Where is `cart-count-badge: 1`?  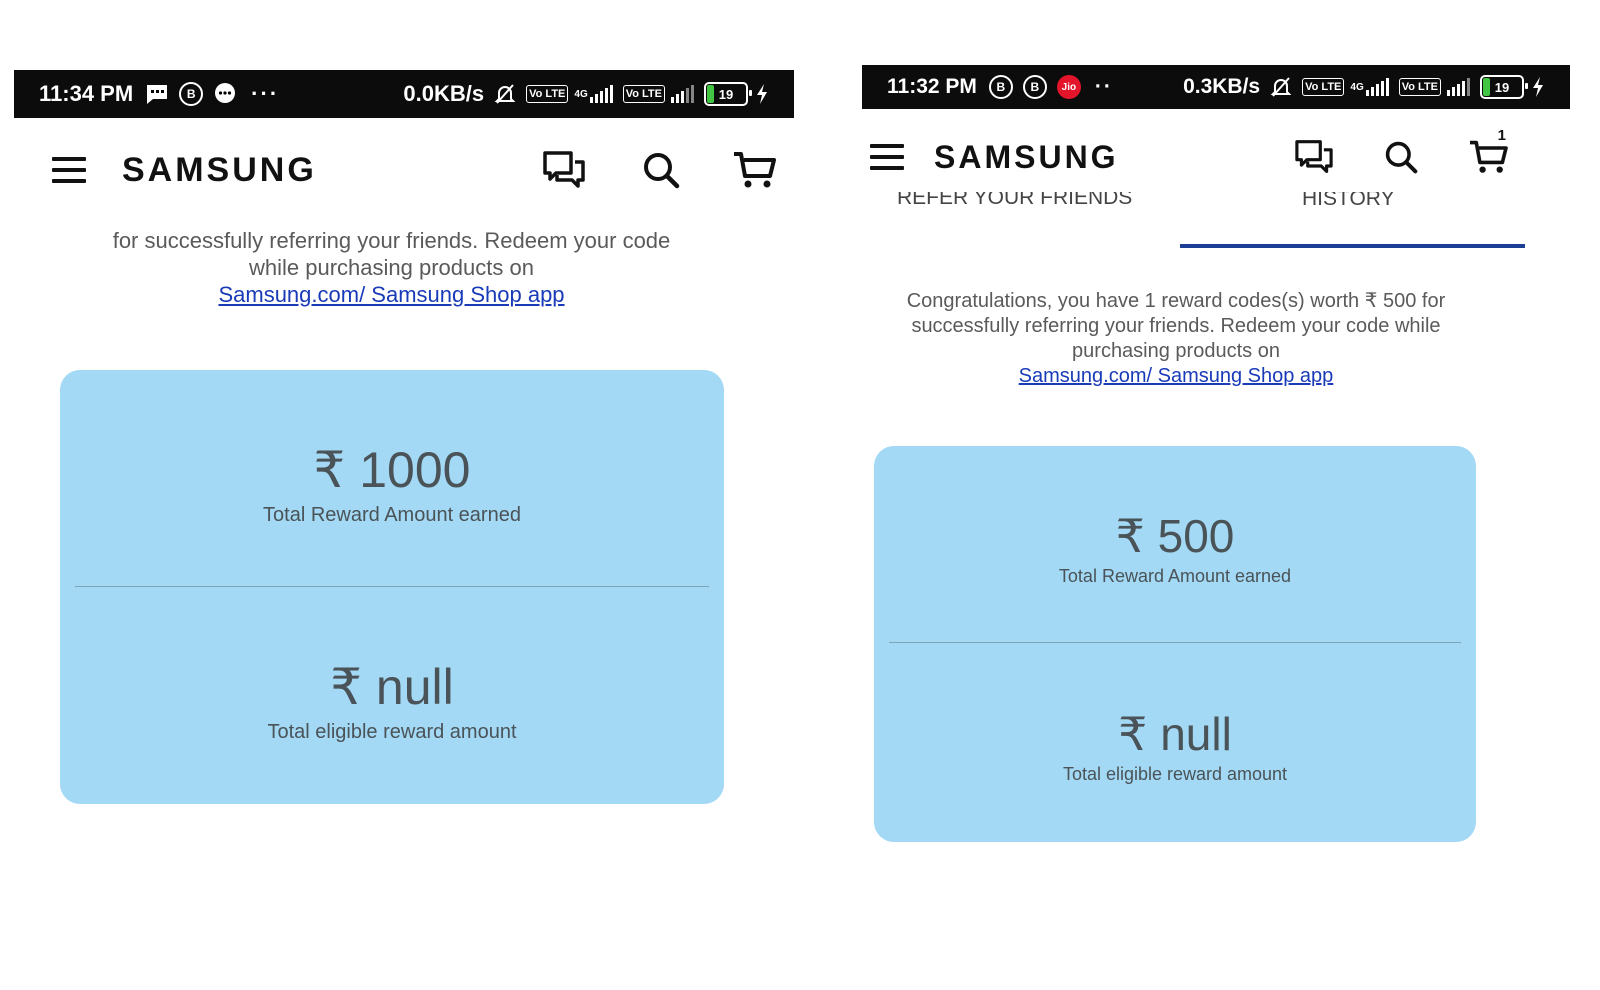 cart-count-badge: 1 is located at coordinates (1501, 135).